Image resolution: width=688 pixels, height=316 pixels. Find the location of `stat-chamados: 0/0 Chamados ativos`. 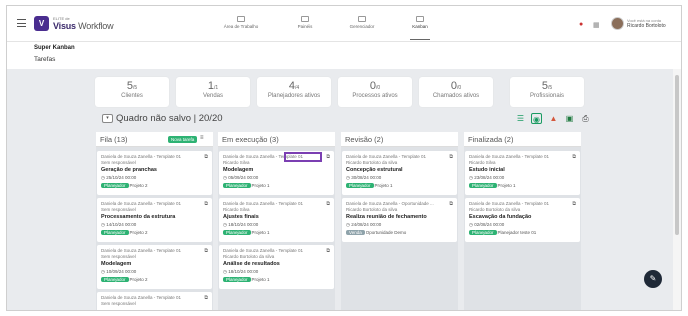

stat-chamados: 0/0 Chamados ativos is located at coordinates (456, 92).